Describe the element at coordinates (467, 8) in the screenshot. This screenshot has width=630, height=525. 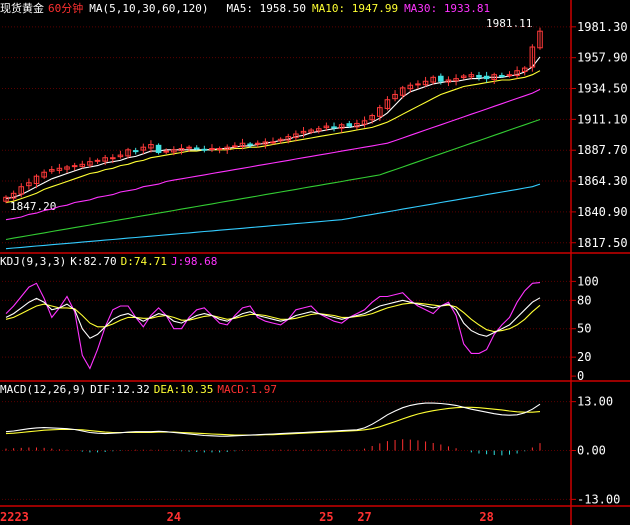
I see `ma30-value: 1933.81` at that location.